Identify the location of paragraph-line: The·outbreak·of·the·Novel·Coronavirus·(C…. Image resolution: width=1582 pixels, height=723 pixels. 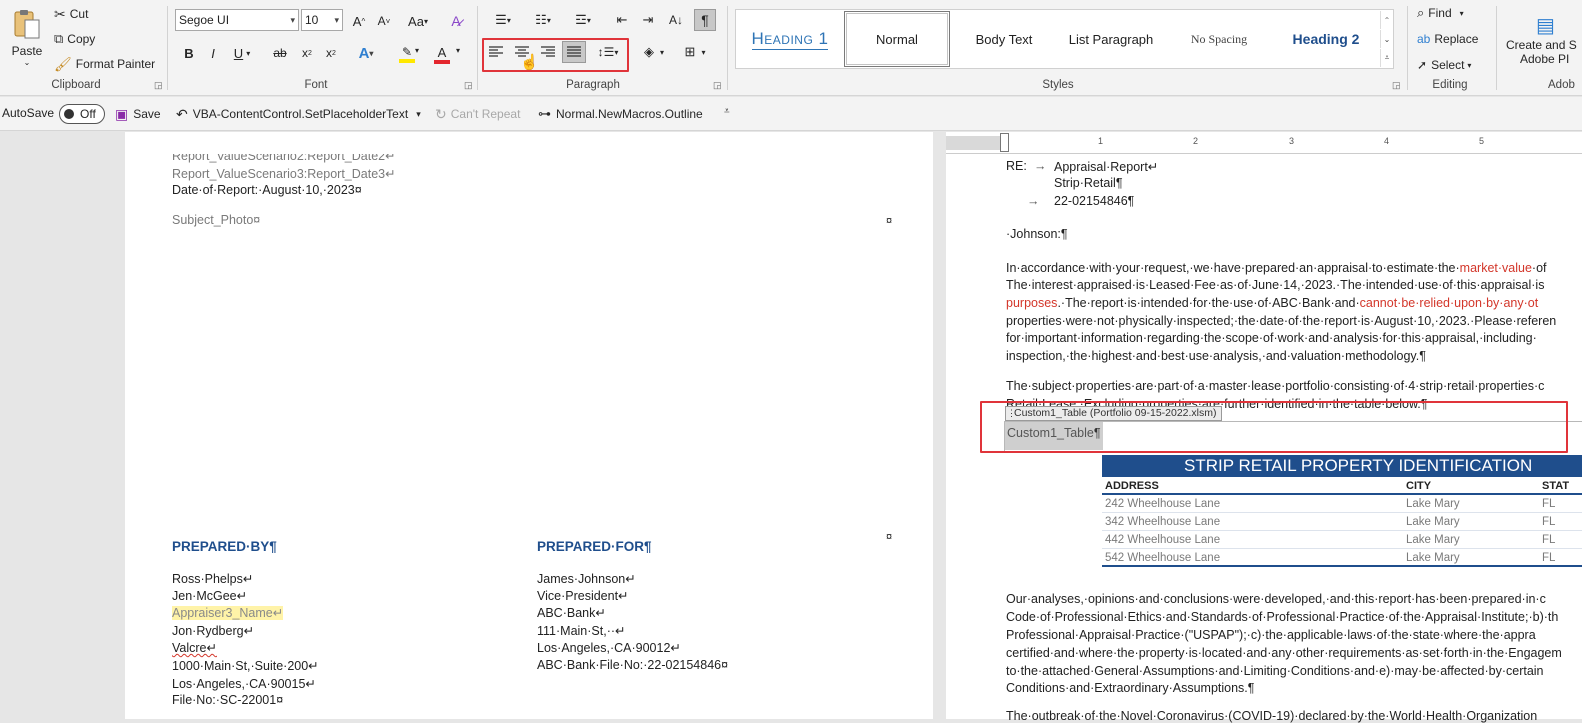
(1272, 716).